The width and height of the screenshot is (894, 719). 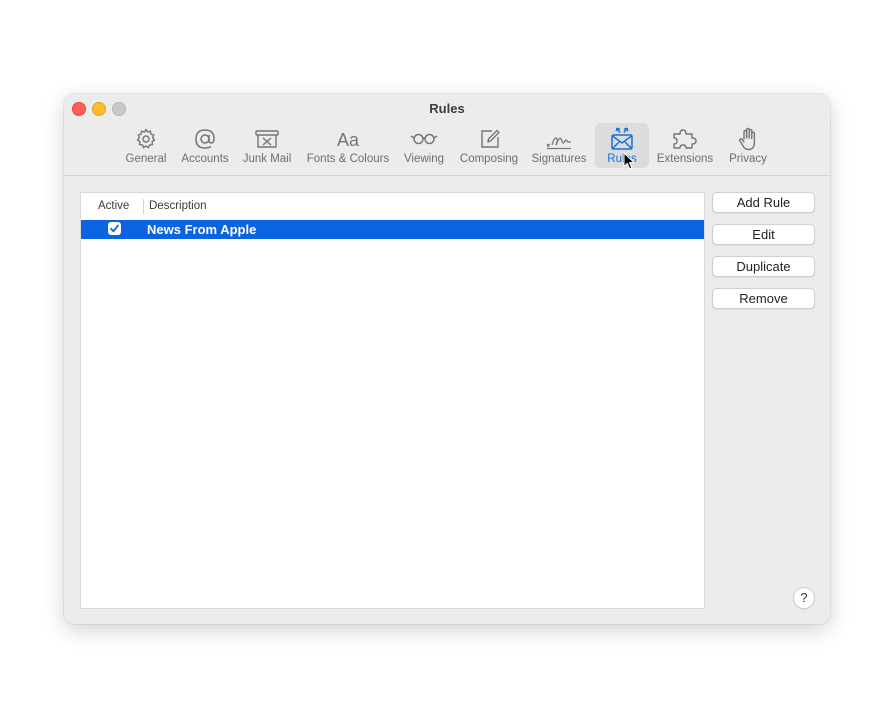 I want to click on rule-active-checkbox, so click(x=114, y=228).